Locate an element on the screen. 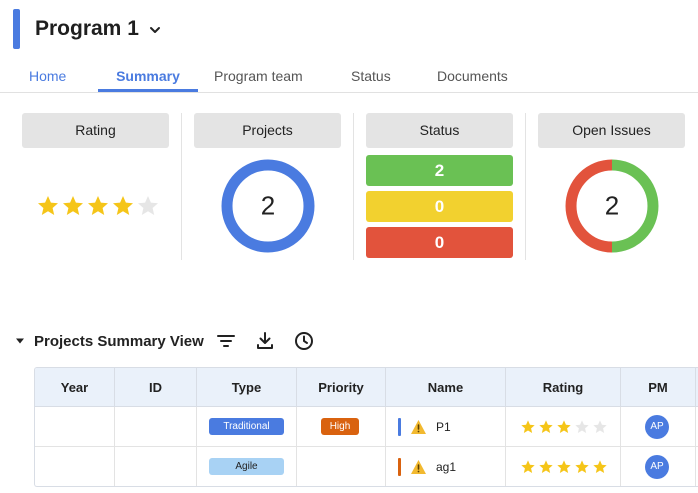  chevron-down-icon is located at coordinates (155, 30).